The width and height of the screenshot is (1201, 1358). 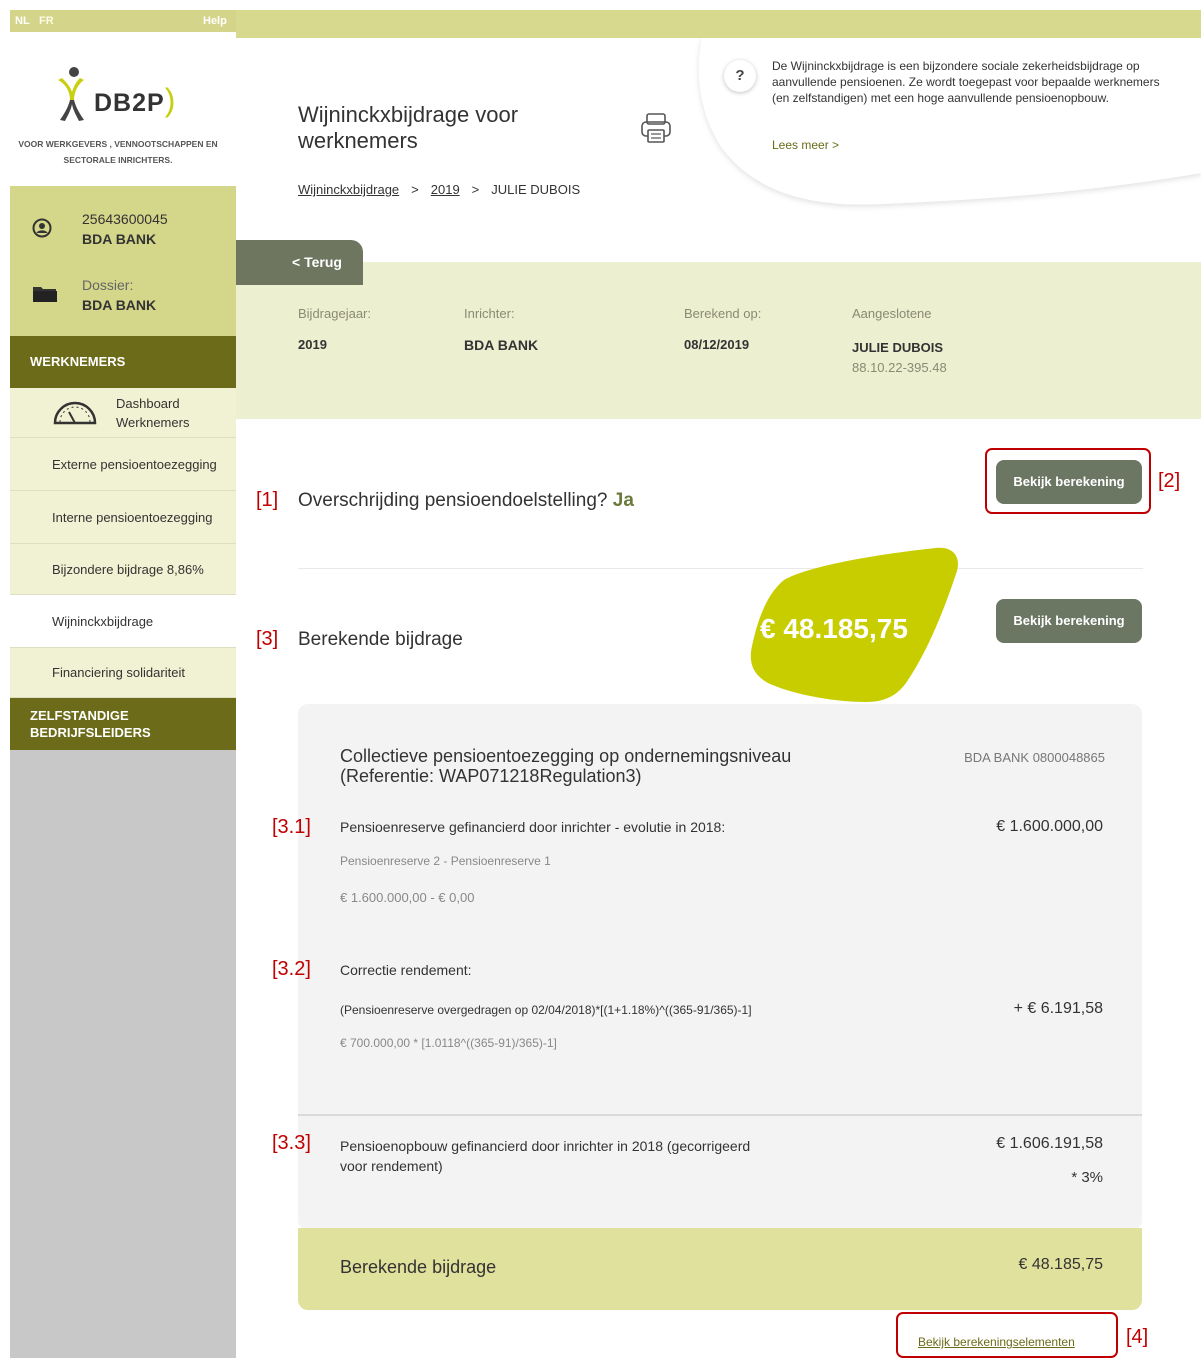 I want to click on overrun-question-row: Overschrijding pensioendoelstelling? Ja, so click(x=466, y=501).